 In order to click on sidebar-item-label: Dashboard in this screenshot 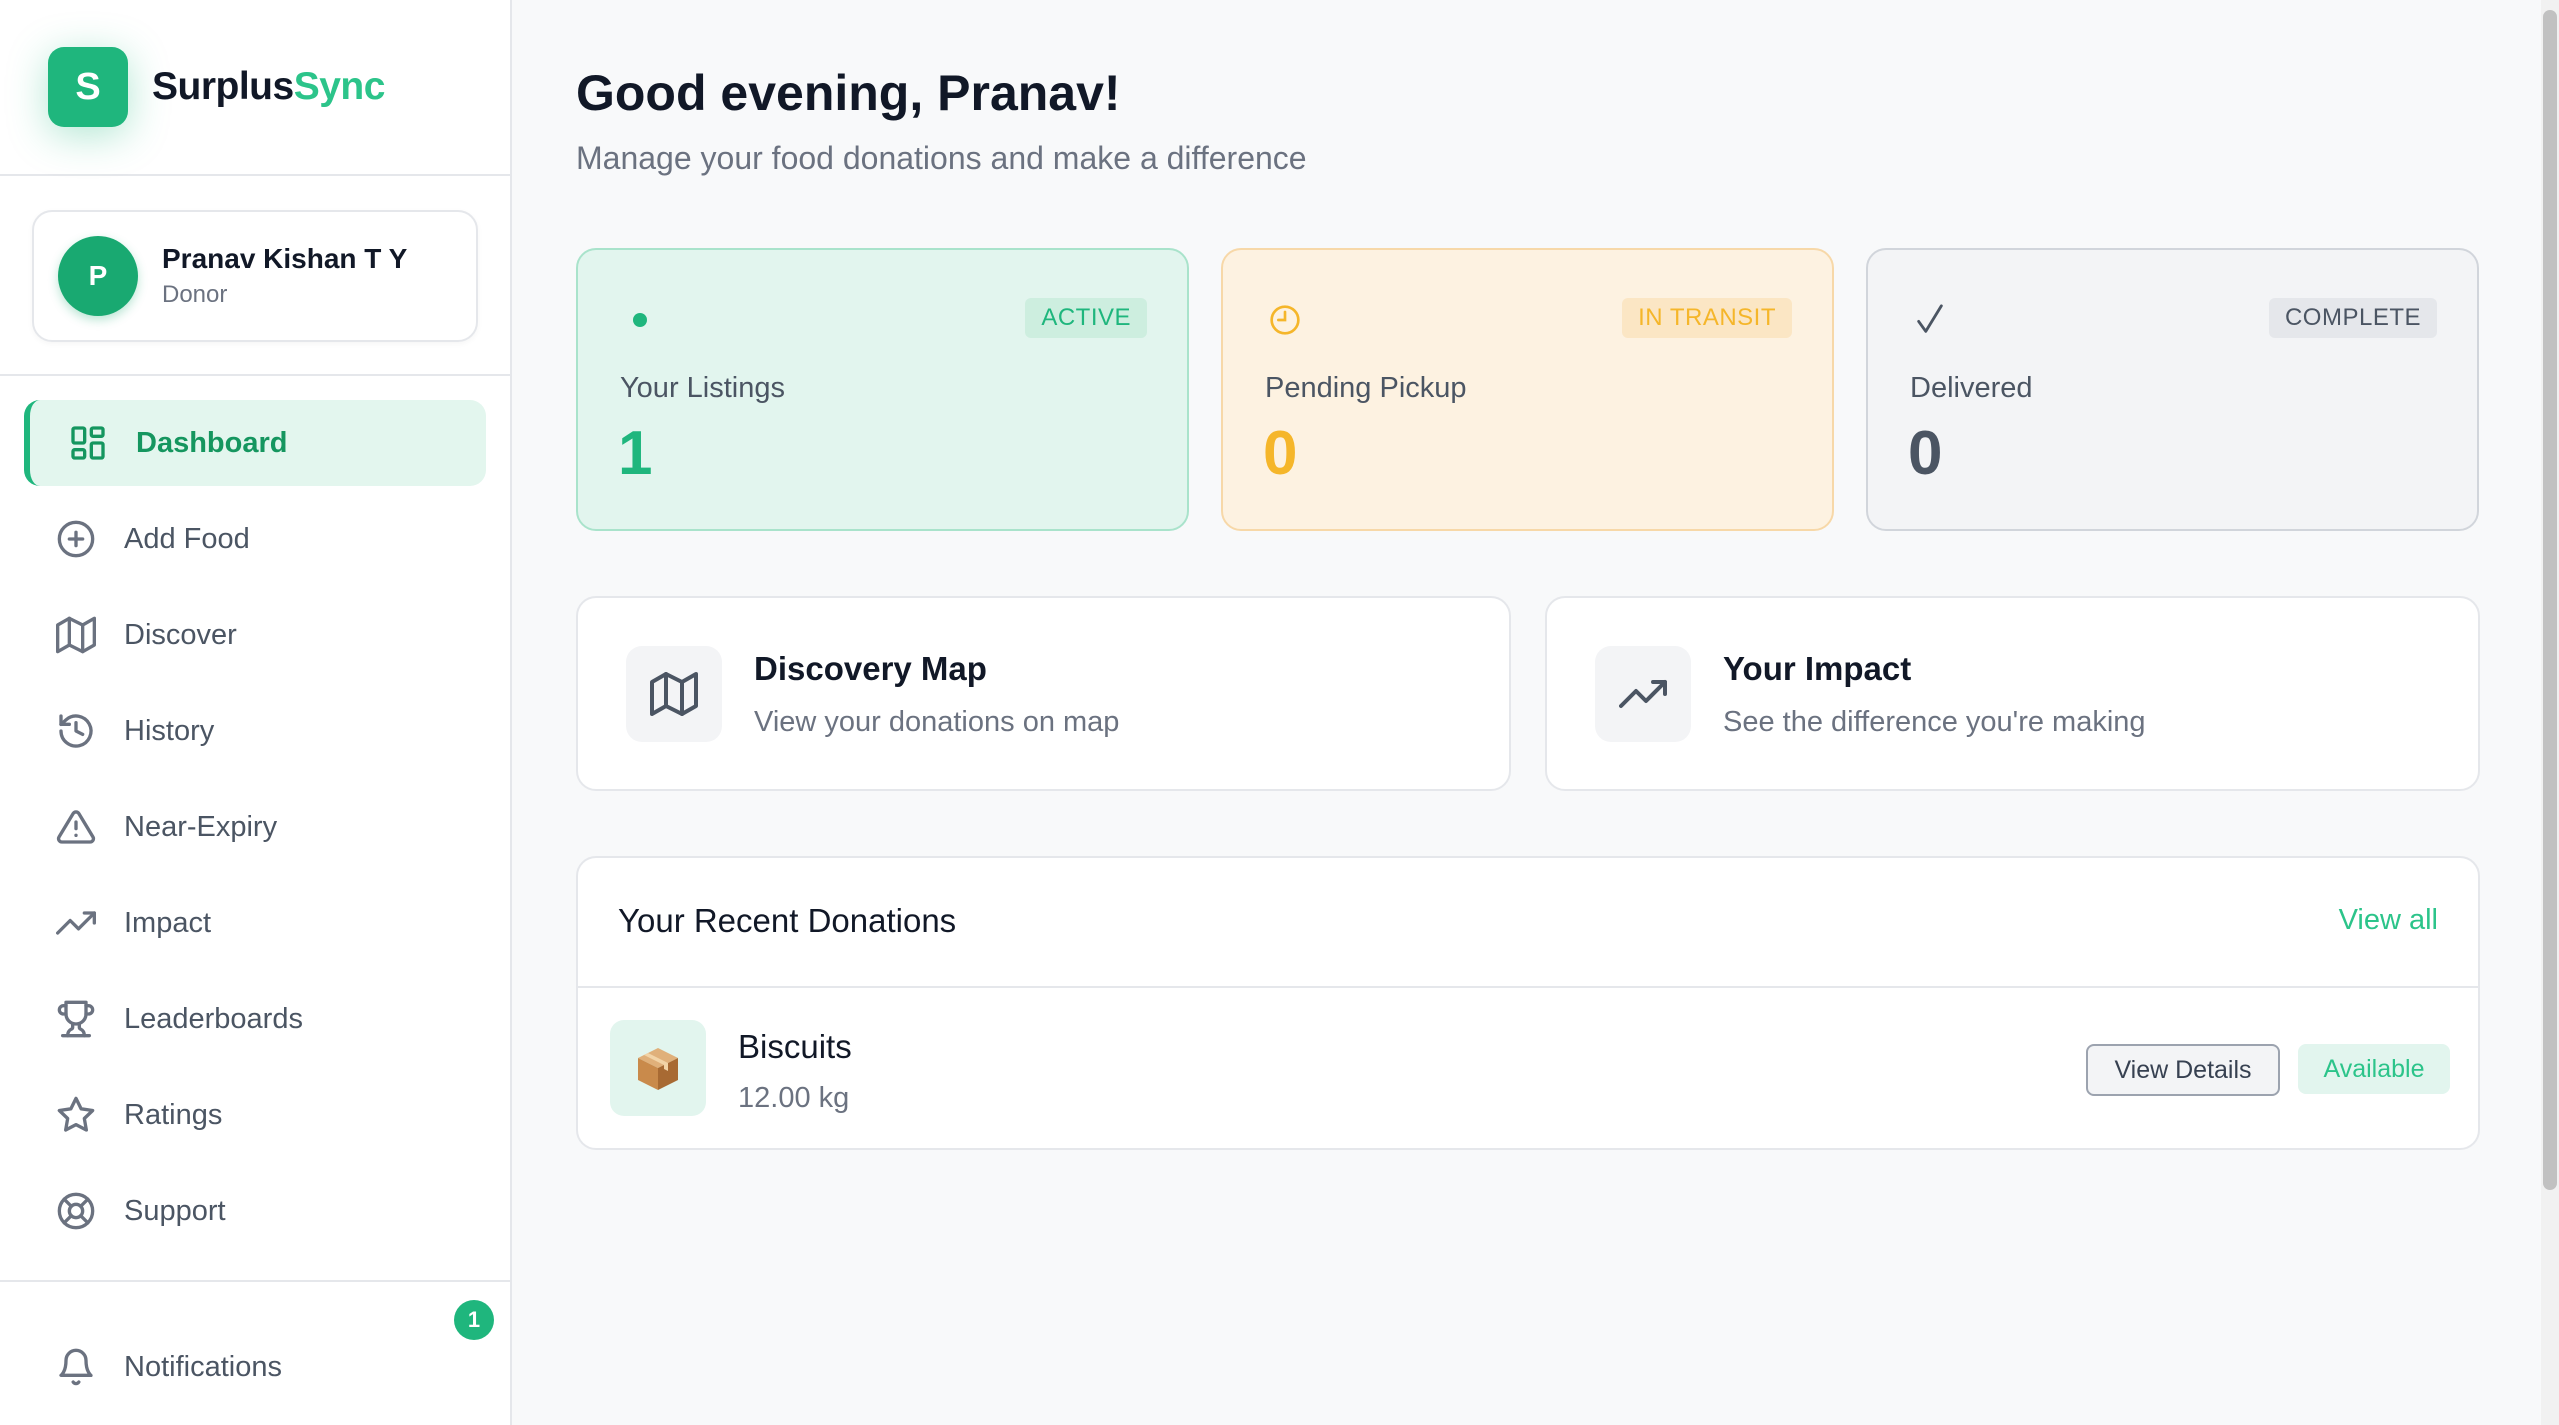, I will do `click(212, 442)`.